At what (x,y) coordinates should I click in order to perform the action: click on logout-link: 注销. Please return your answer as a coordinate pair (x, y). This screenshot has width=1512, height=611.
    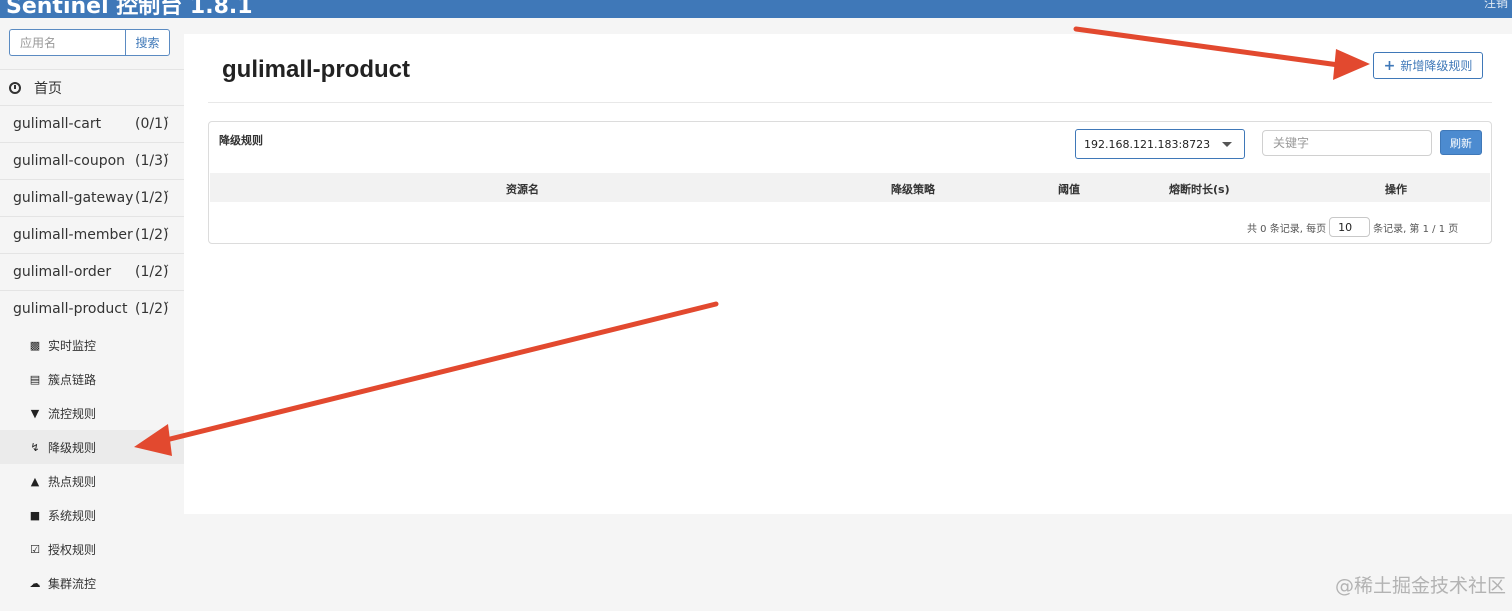
    Looking at the image, I should click on (1496, 5).